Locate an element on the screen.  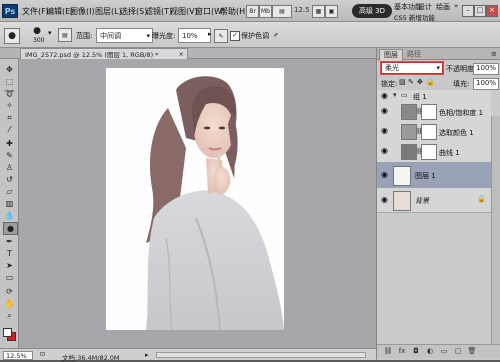
menu-filter: 滤镜(T) is located at coordinates (158, 11).